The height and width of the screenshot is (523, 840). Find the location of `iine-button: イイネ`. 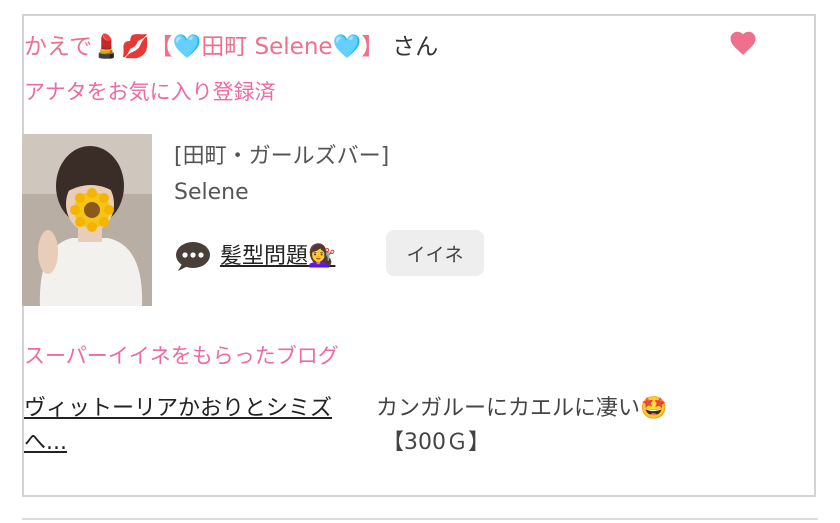

iine-button: イイネ is located at coordinates (435, 253).